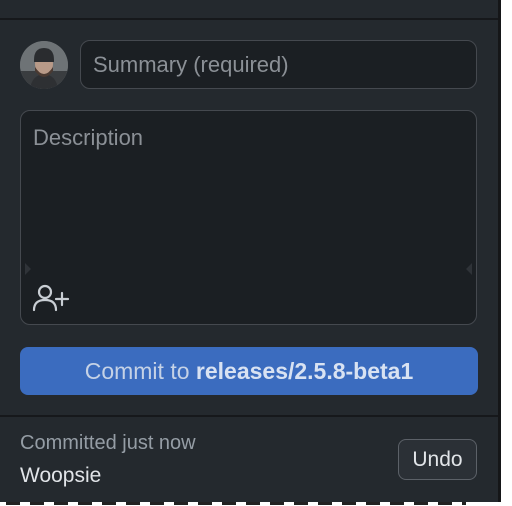 Image resolution: width=512 pixels, height=506 pixels. What do you see at coordinates (469, 269) in the screenshot?
I see `resize-right-icon` at bounding box center [469, 269].